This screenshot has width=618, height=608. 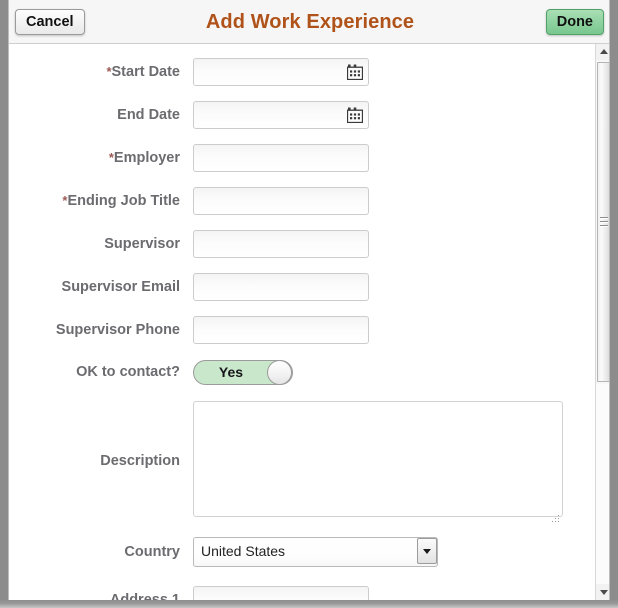 I want to click on control-supervisor, so click(x=394, y=244).